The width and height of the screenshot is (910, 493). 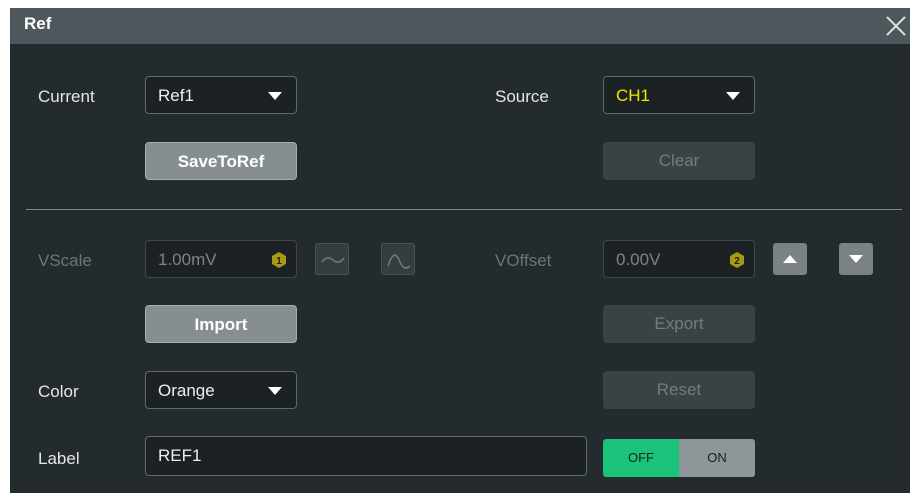 What do you see at coordinates (460, 26) in the screenshot?
I see `title-bar: Ref` at bounding box center [460, 26].